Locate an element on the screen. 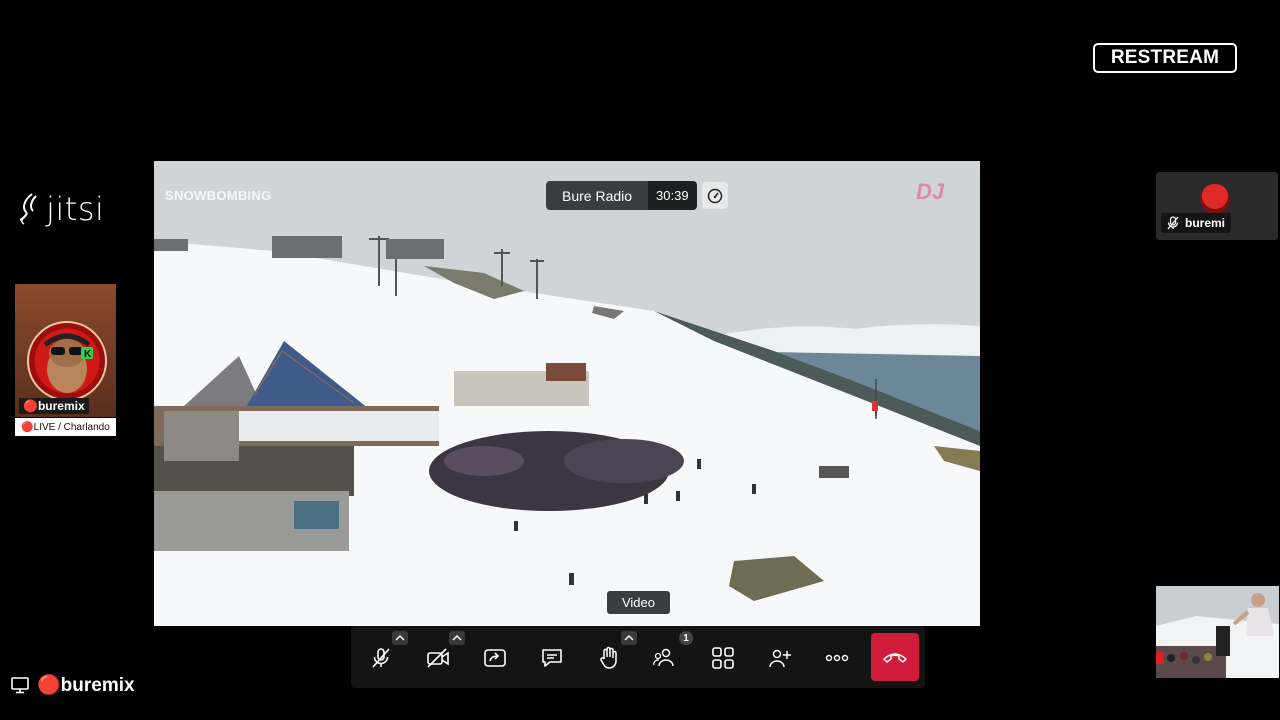 This screenshot has width=1280, height=720. more-actions-button is located at coordinates (837, 658).